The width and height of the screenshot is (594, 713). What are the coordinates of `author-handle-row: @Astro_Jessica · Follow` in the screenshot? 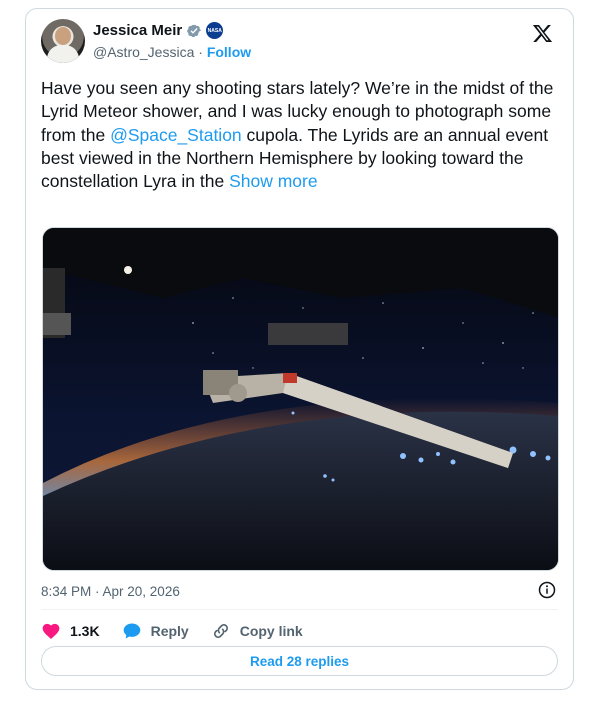 It's located at (172, 52).